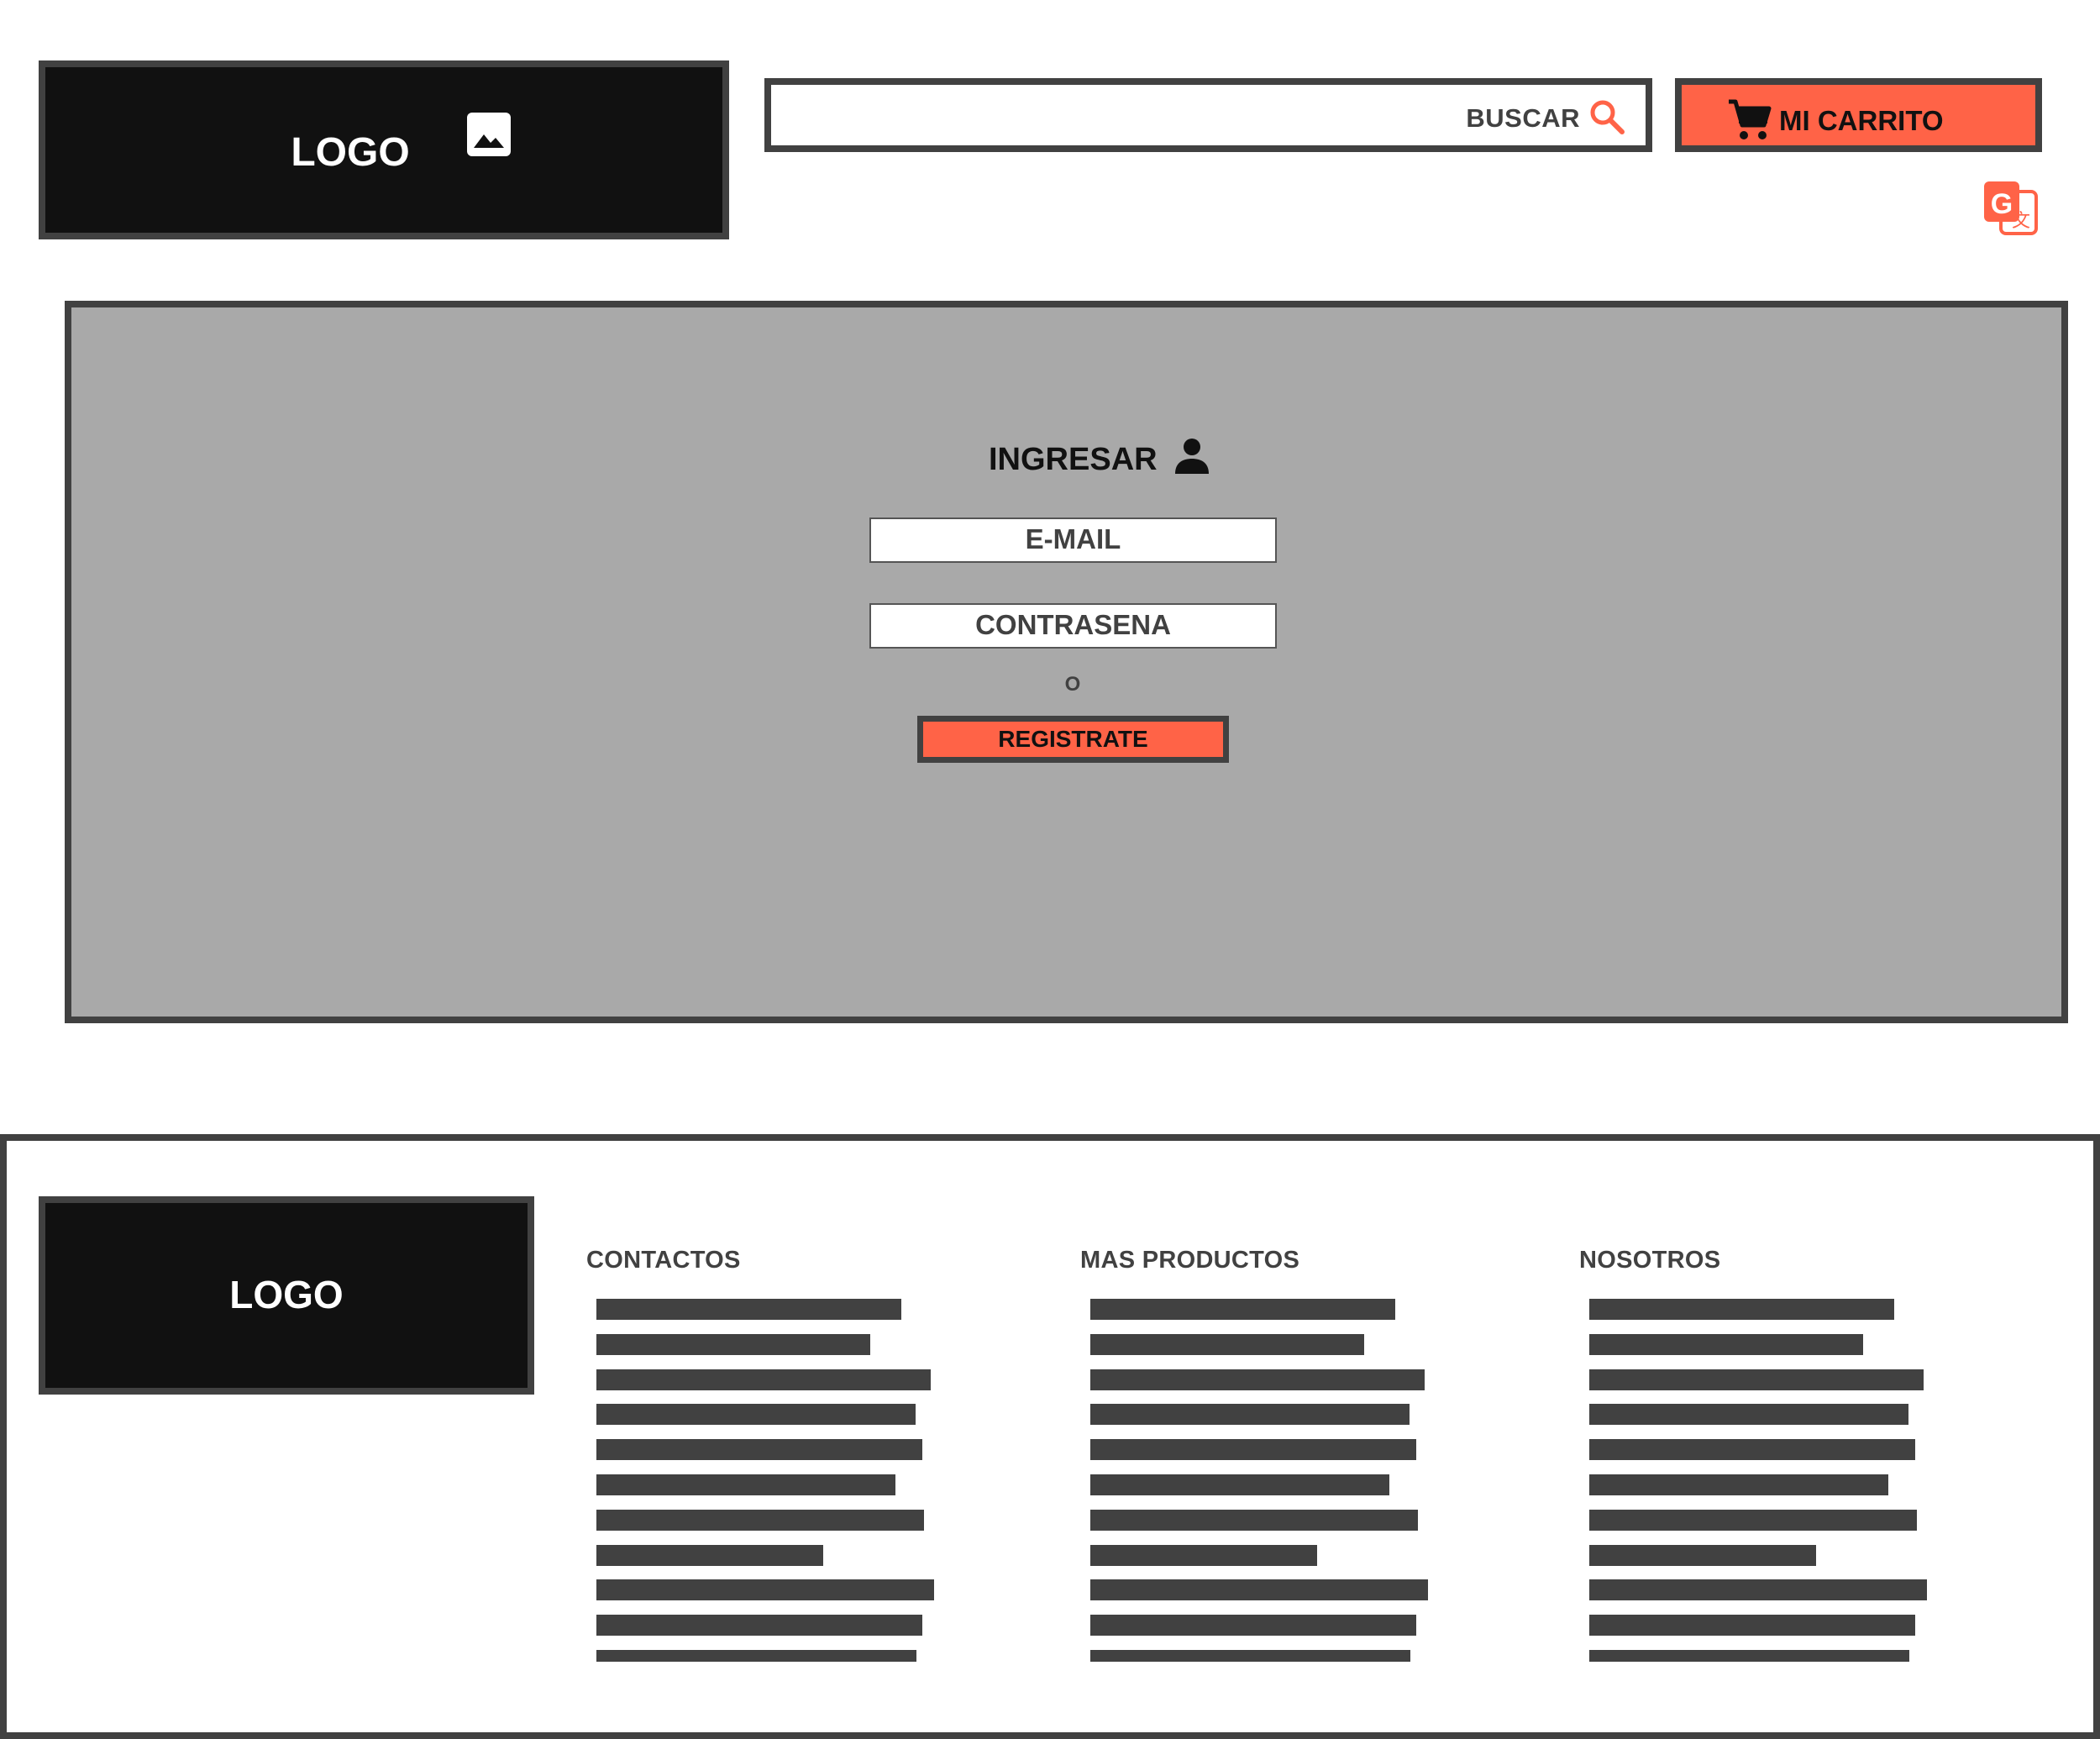 The image size is (2100, 1739). I want to click on cart-icon, so click(1749, 120).